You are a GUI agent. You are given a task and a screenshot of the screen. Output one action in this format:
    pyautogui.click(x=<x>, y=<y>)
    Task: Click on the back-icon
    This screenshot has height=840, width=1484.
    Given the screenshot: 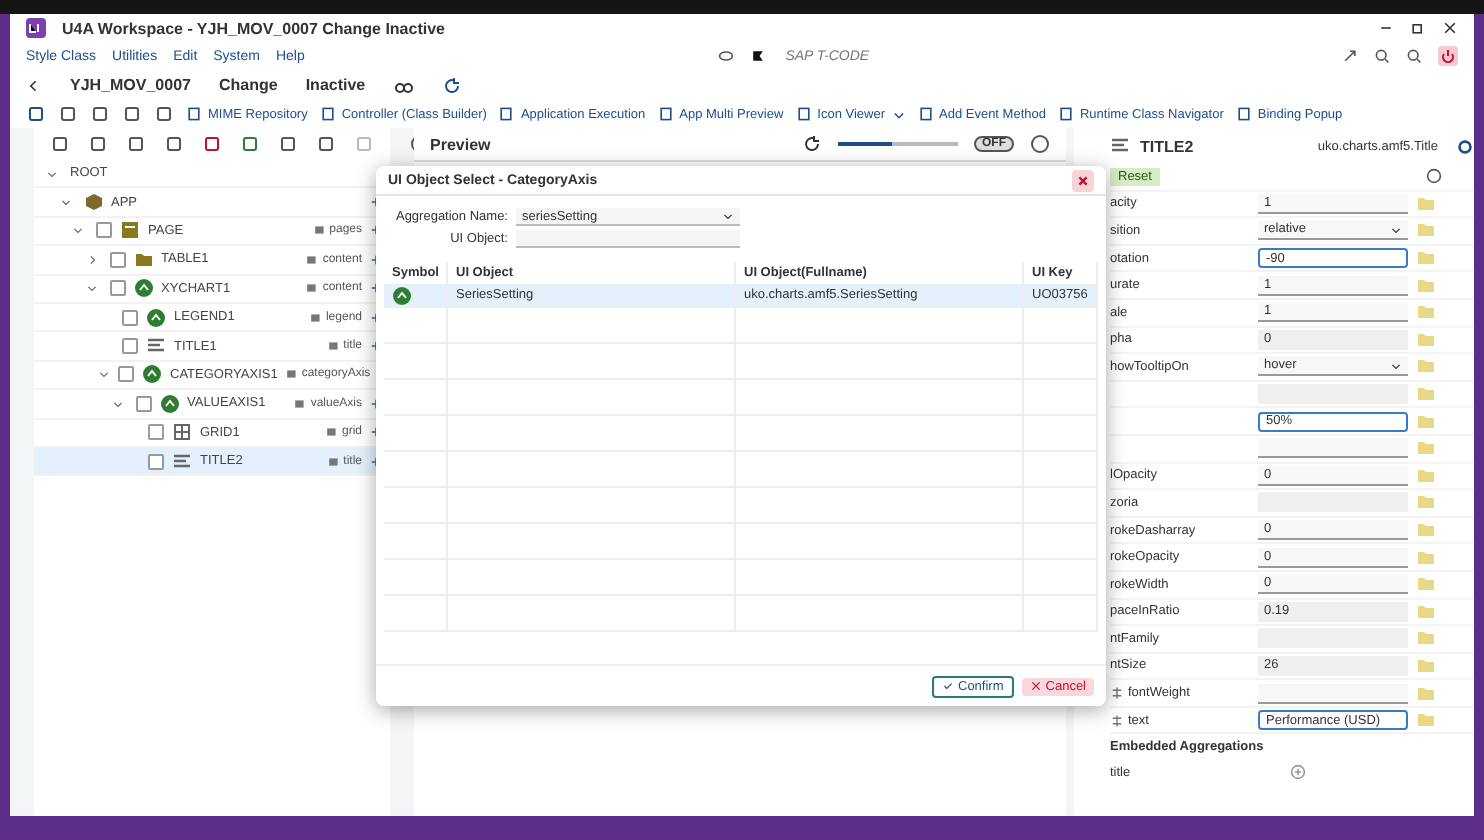 What is the action you would take?
    pyautogui.click(x=34, y=85)
    